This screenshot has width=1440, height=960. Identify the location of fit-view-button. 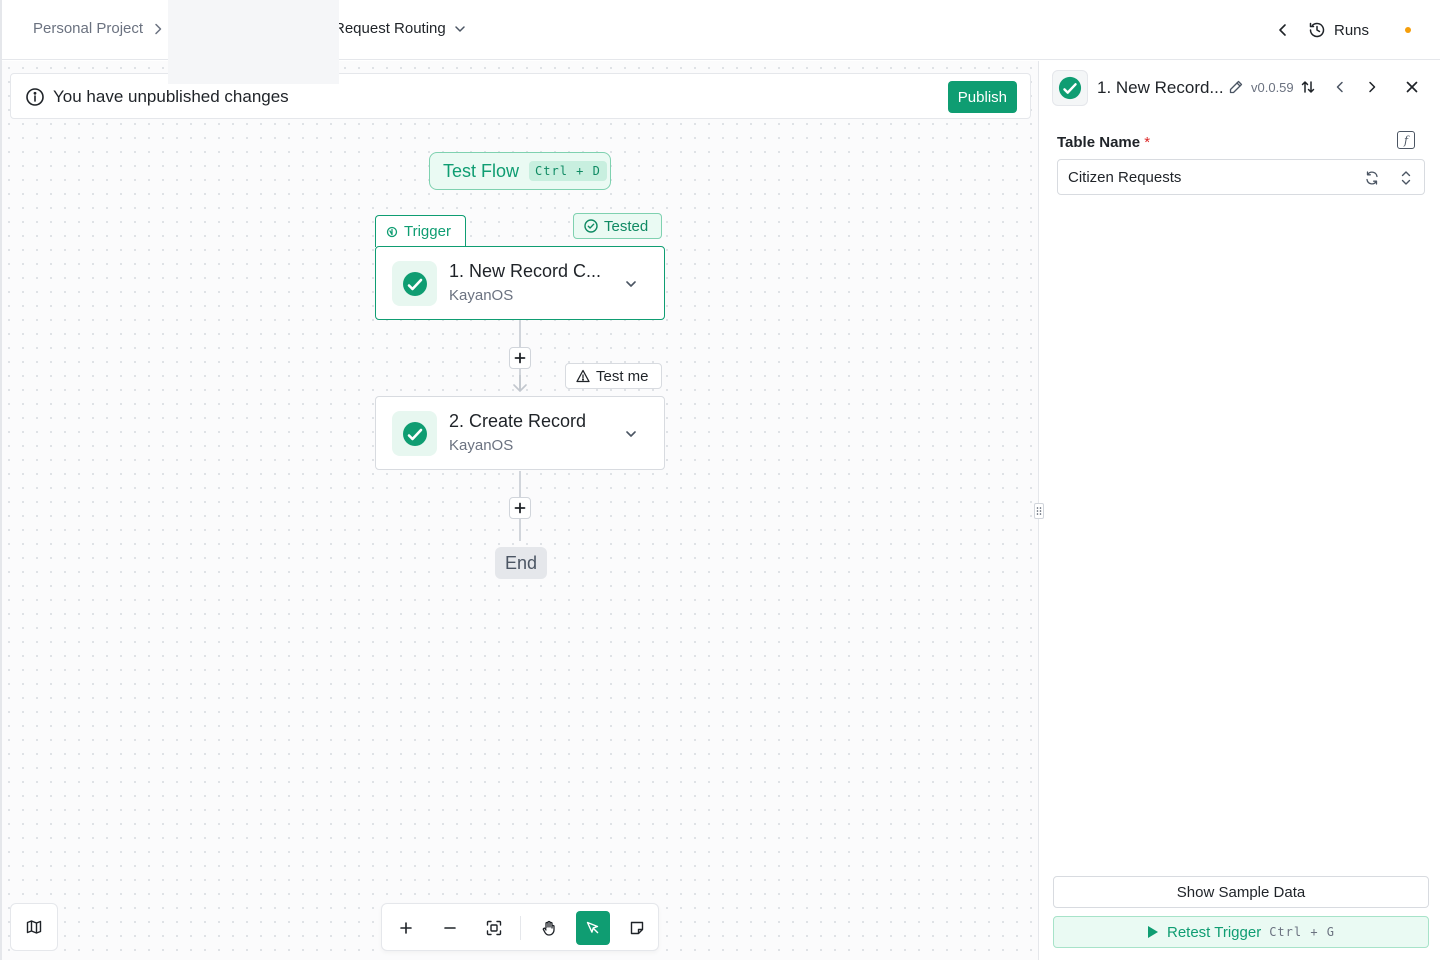
(494, 928).